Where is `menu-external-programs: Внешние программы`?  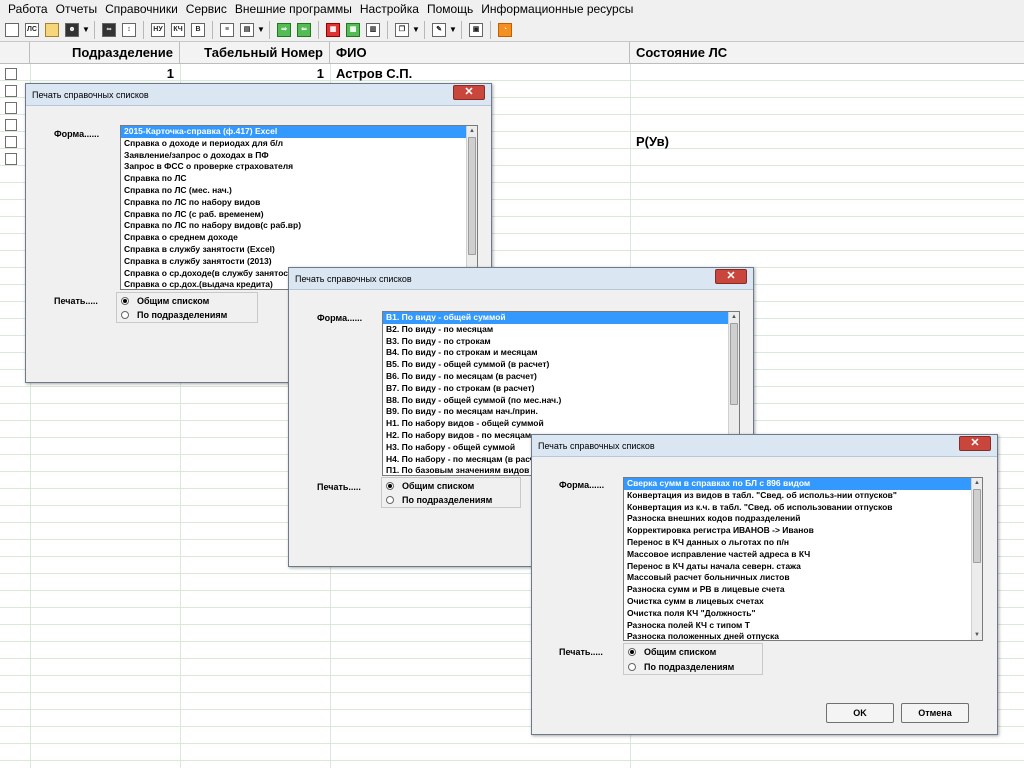
menu-external-programs: Внешние программы is located at coordinates (293, 9).